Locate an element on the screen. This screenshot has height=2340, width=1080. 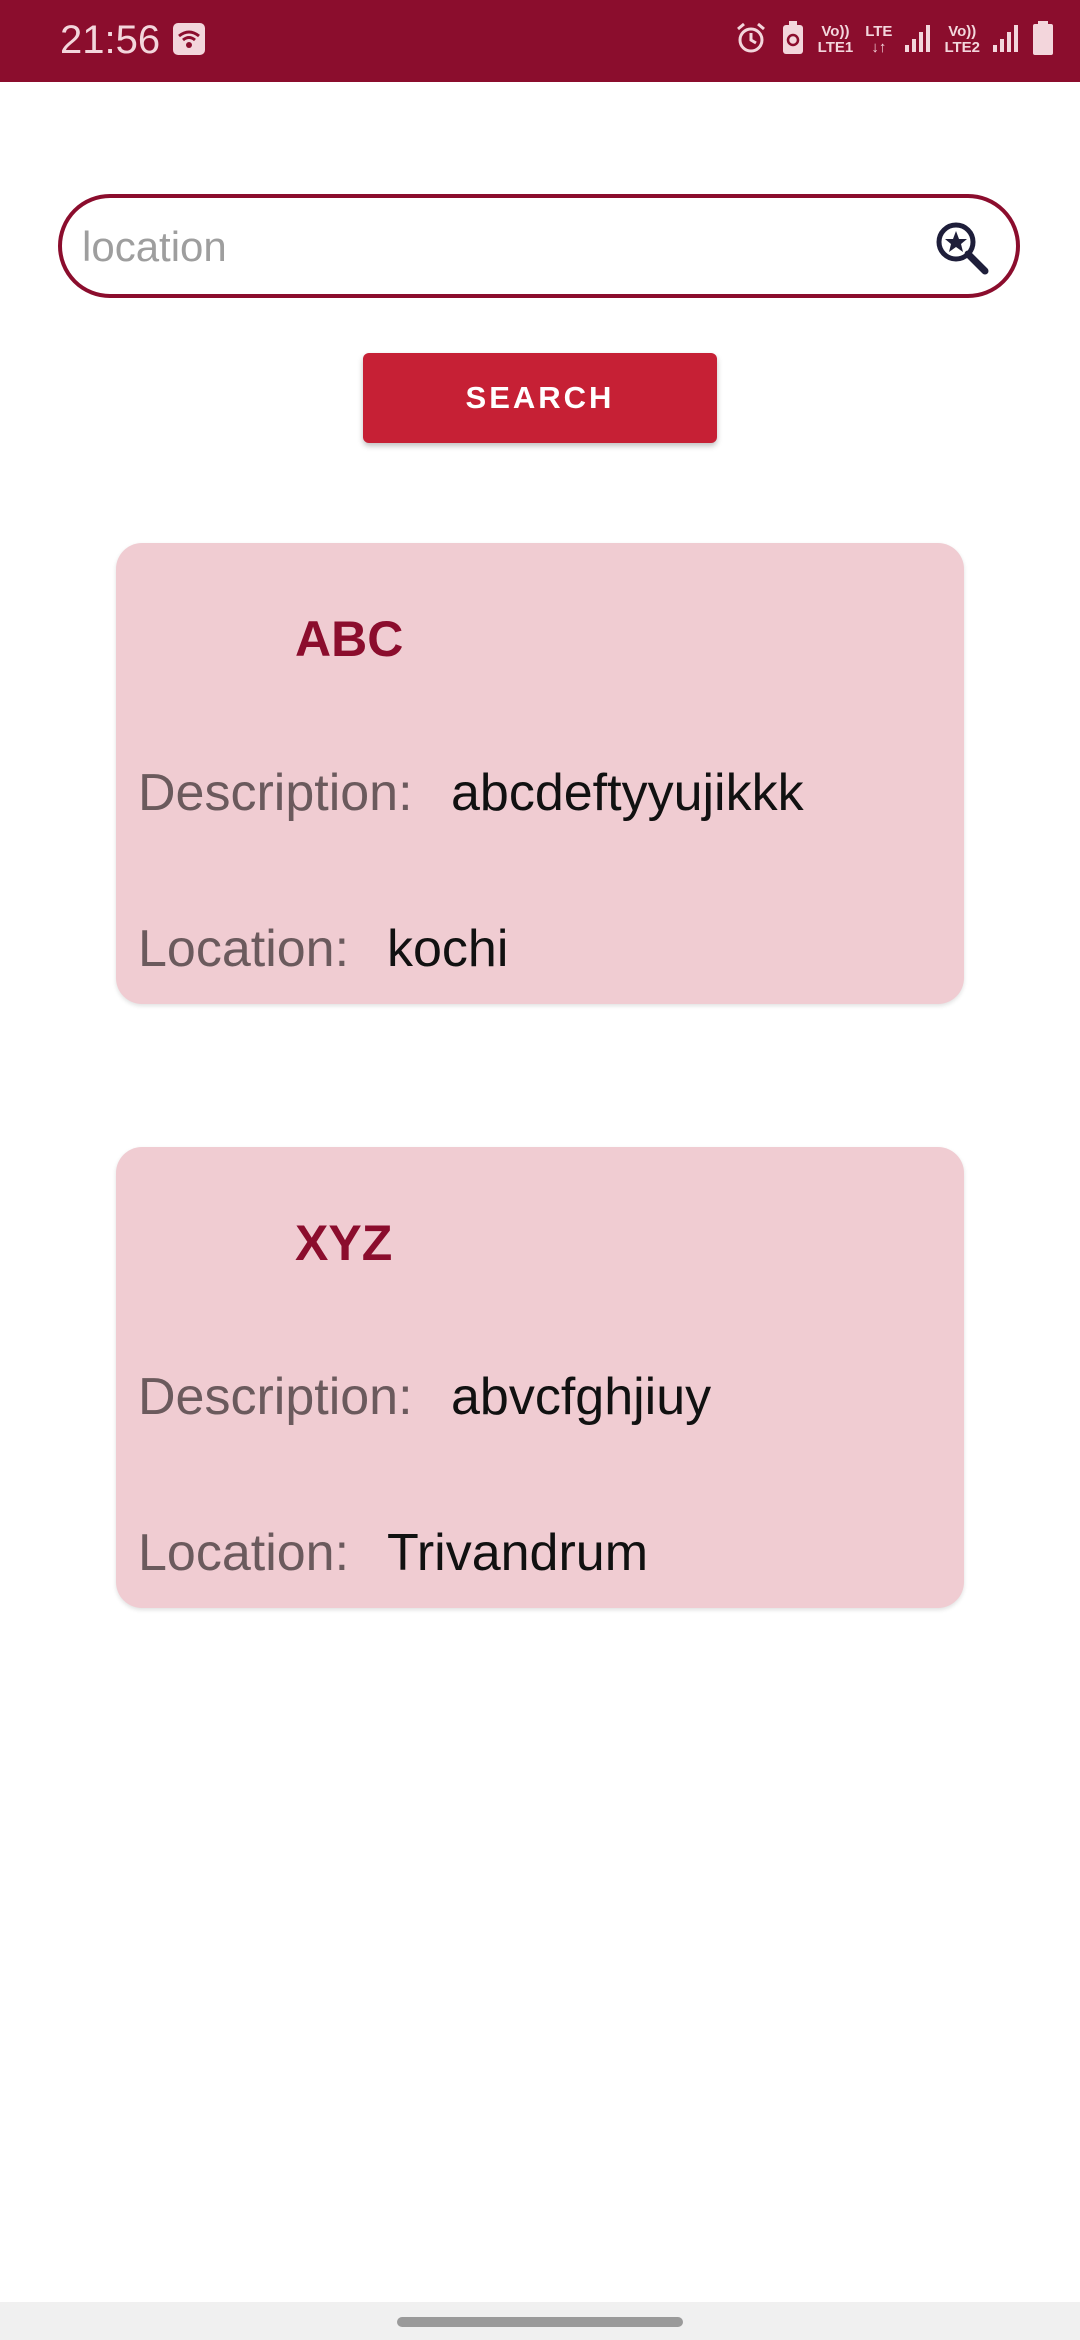
lte-text: LTE is located at coordinates (879, 31).